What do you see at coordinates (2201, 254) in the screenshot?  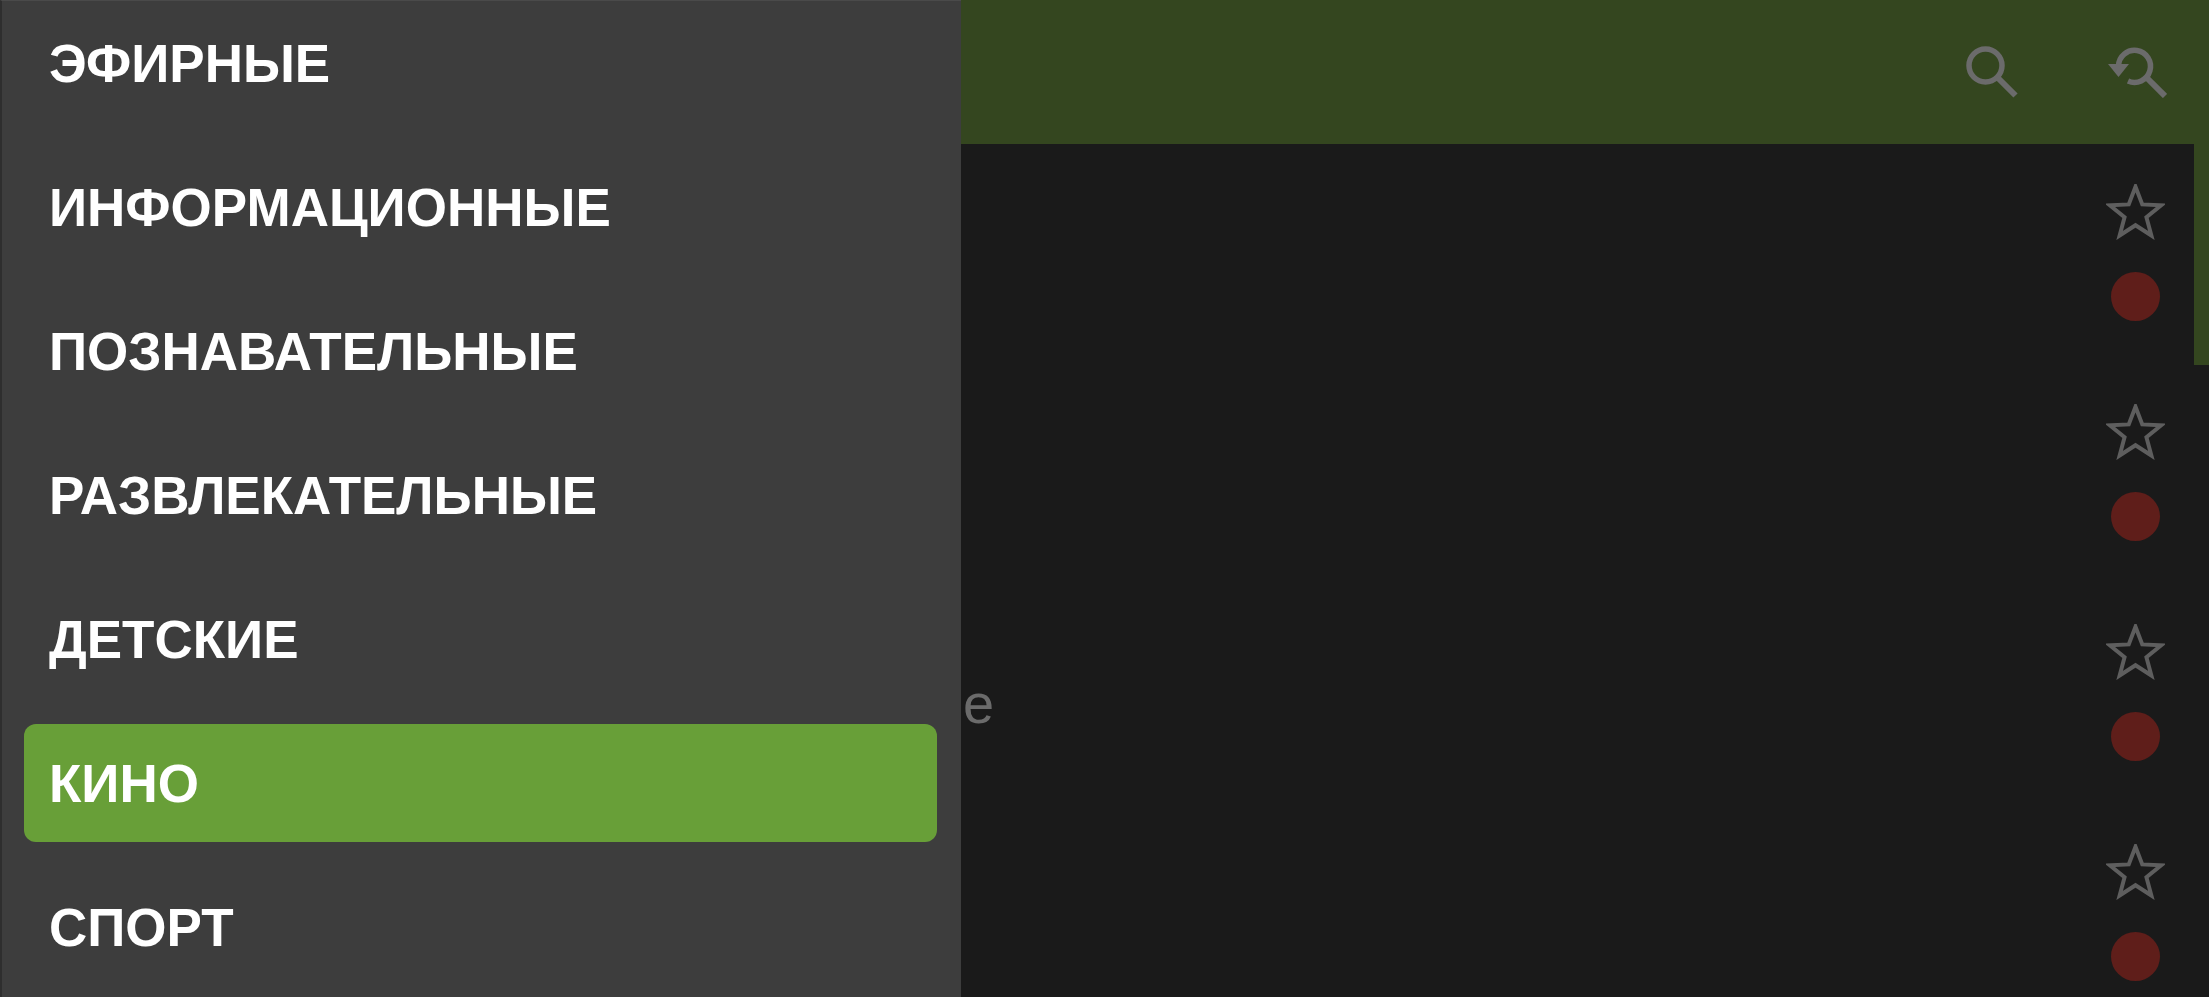 I see `scrollbar-thumb` at bounding box center [2201, 254].